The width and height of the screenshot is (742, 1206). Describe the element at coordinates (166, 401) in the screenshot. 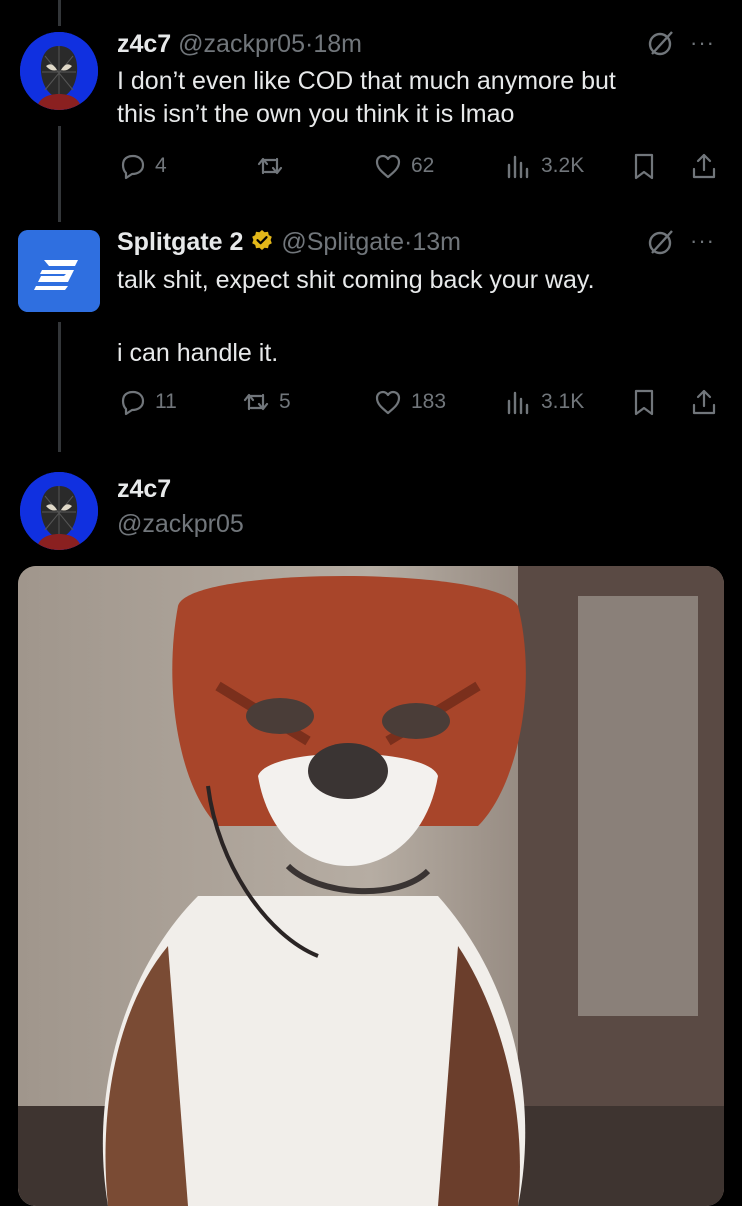

I see `reply-count: 11` at that location.